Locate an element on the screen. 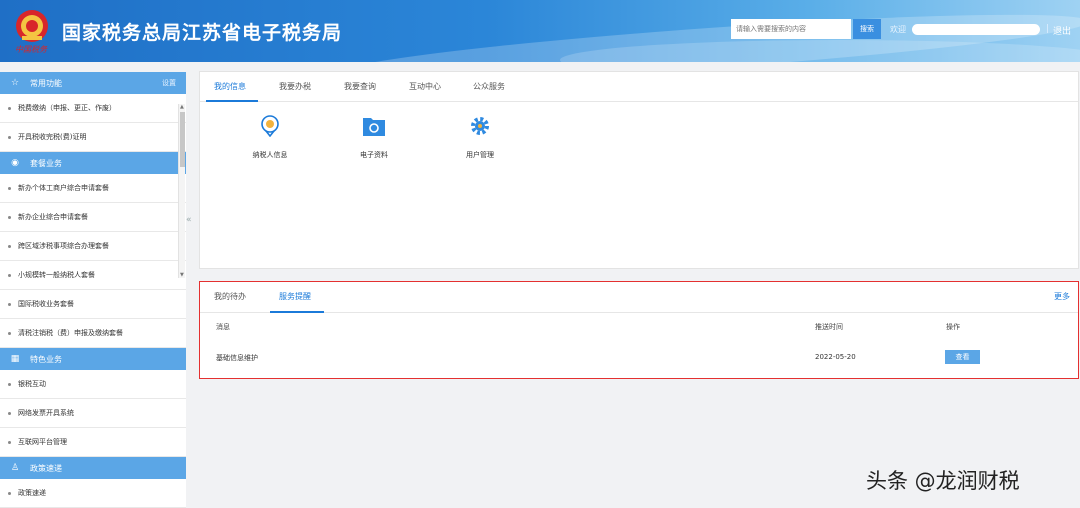  section-header-feature: ▦ 特色业务 is located at coordinates (93, 359).